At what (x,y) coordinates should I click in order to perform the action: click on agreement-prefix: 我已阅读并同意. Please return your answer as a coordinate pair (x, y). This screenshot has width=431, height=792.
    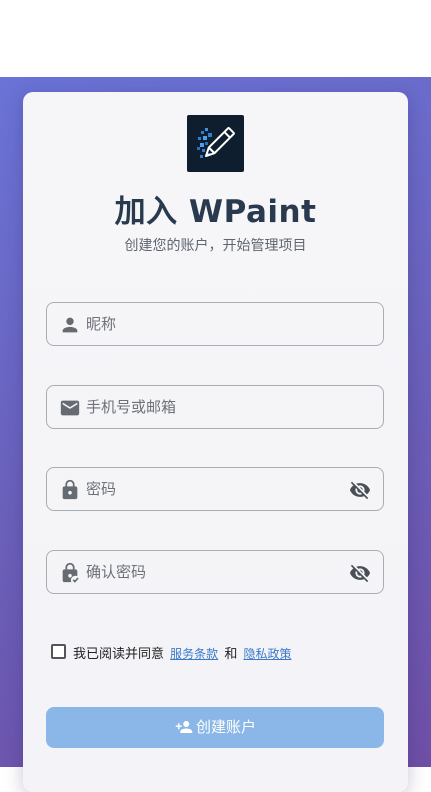
    Looking at the image, I should click on (119, 654).